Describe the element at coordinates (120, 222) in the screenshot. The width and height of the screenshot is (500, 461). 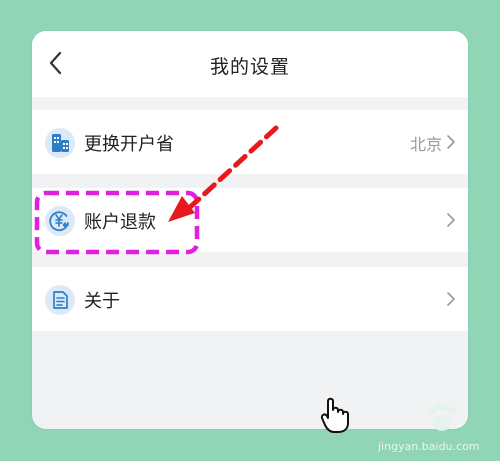
I see `settings-row-label: 账户退款` at that location.